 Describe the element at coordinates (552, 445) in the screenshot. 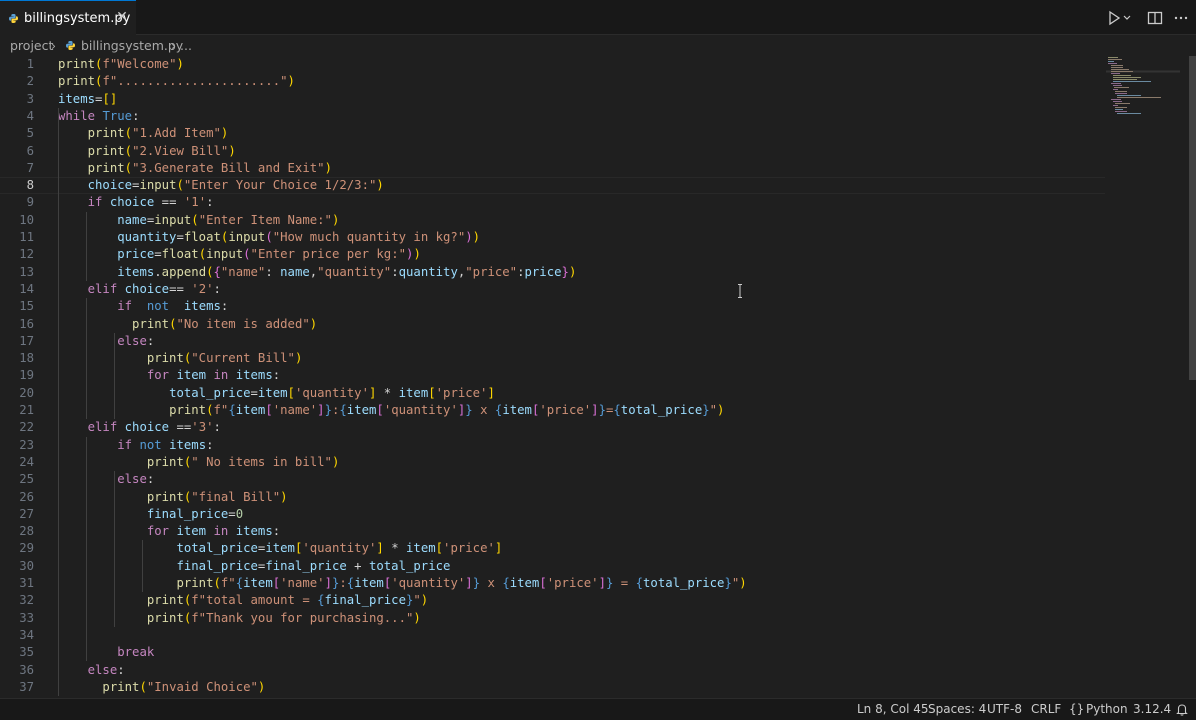

I see `code-line: 23 if not items:` at that location.